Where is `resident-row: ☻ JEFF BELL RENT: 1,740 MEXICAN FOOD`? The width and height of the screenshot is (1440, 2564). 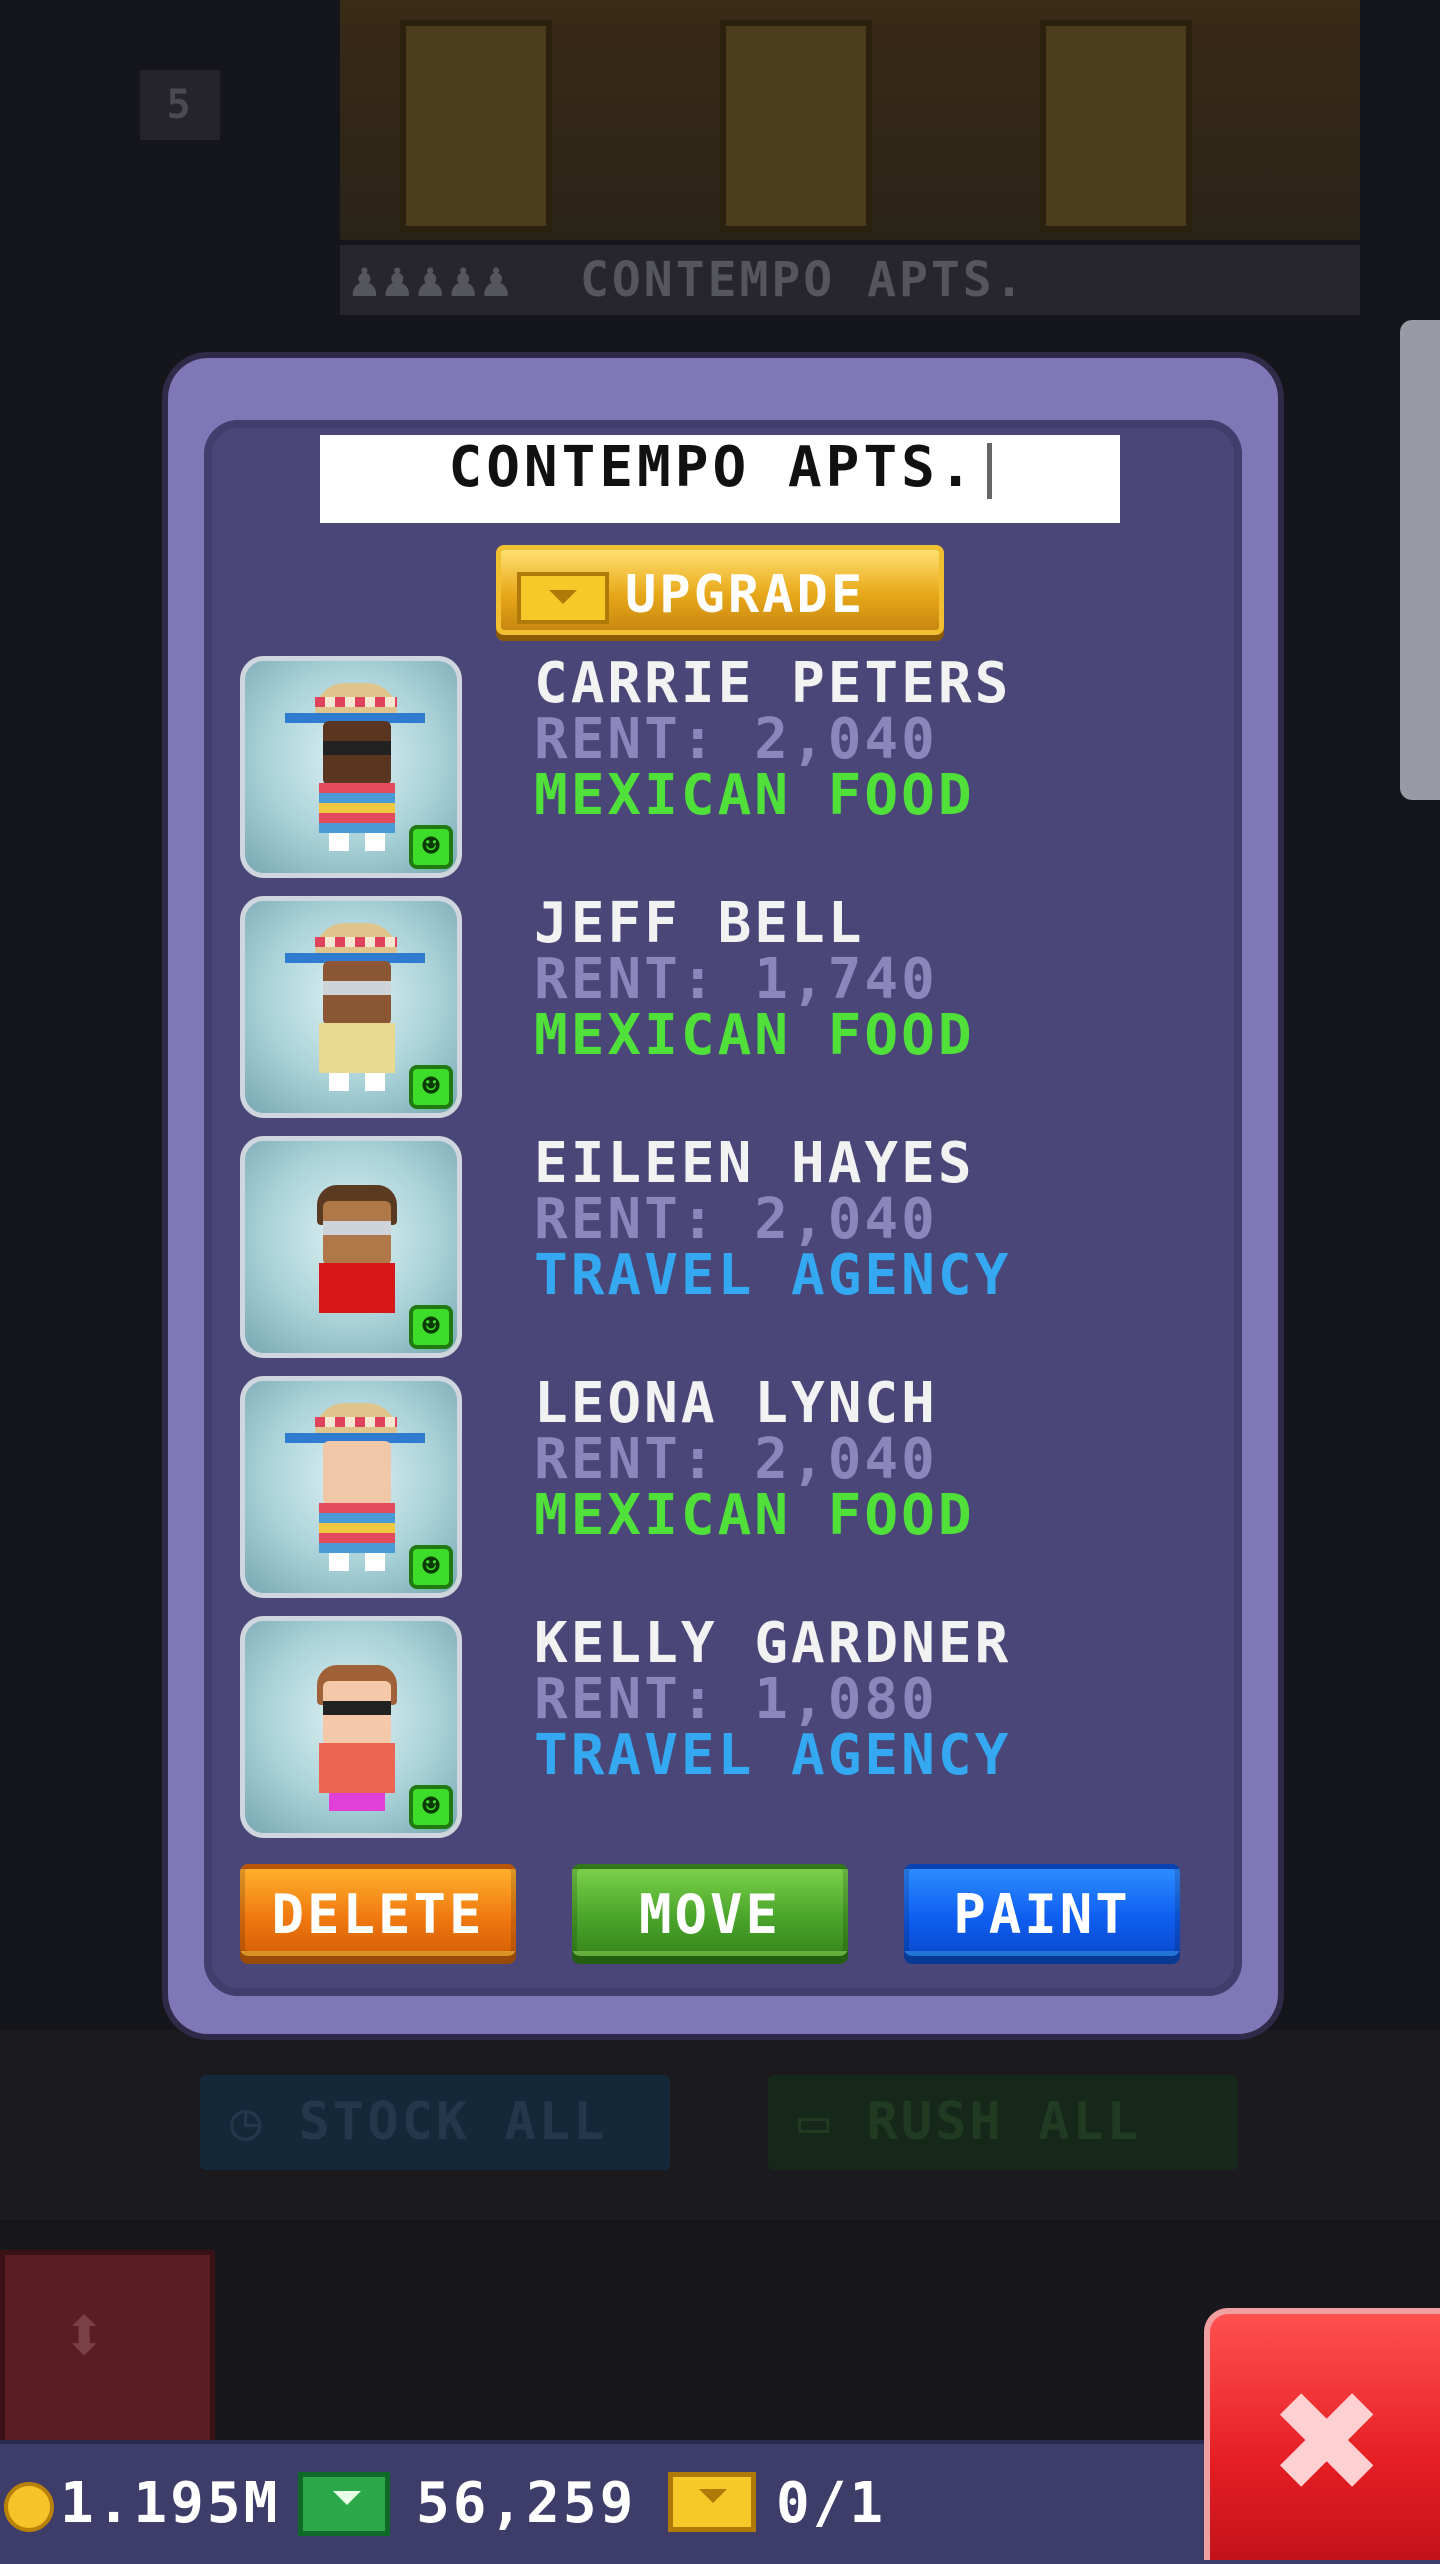
resident-row: ☻ JEFF BELL RENT: 1,740 MEXICAN FOOD is located at coordinates (720, 1006).